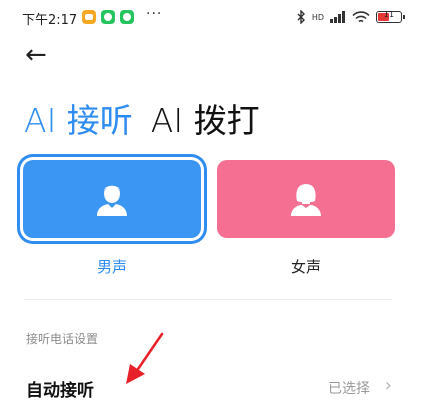 The width and height of the screenshot is (422, 420). I want to click on section-title-answer-settings: 接听电话设置, so click(62, 339).